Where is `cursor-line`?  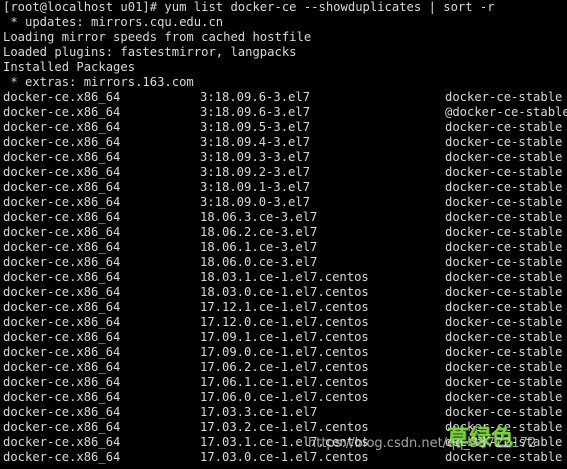
cursor-line is located at coordinates (285, 467).